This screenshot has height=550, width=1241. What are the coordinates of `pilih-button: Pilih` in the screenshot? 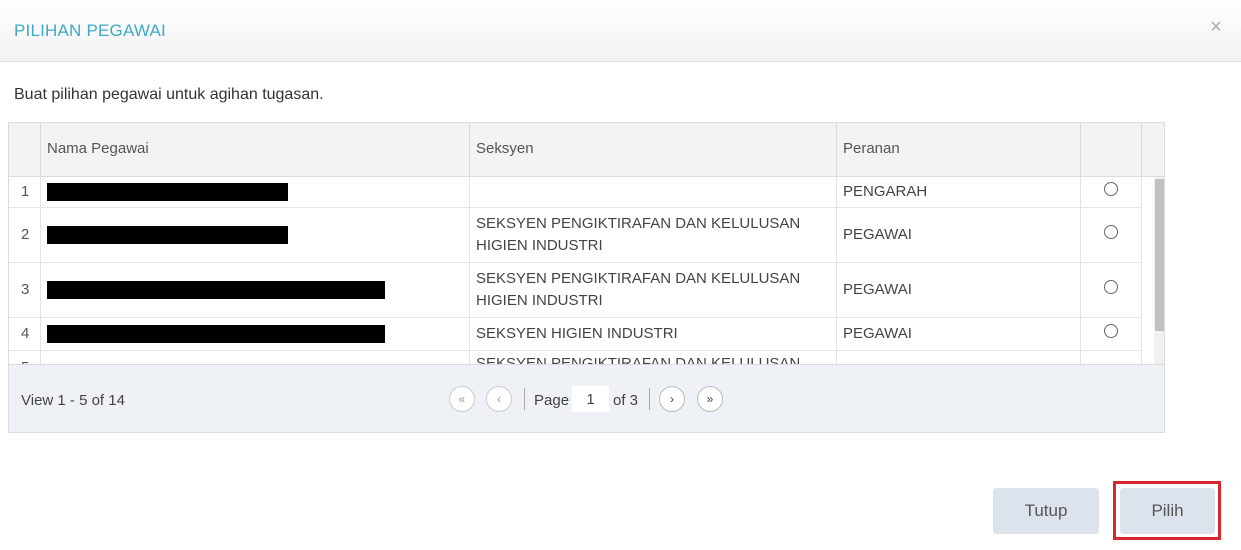 It's located at (1167, 511).